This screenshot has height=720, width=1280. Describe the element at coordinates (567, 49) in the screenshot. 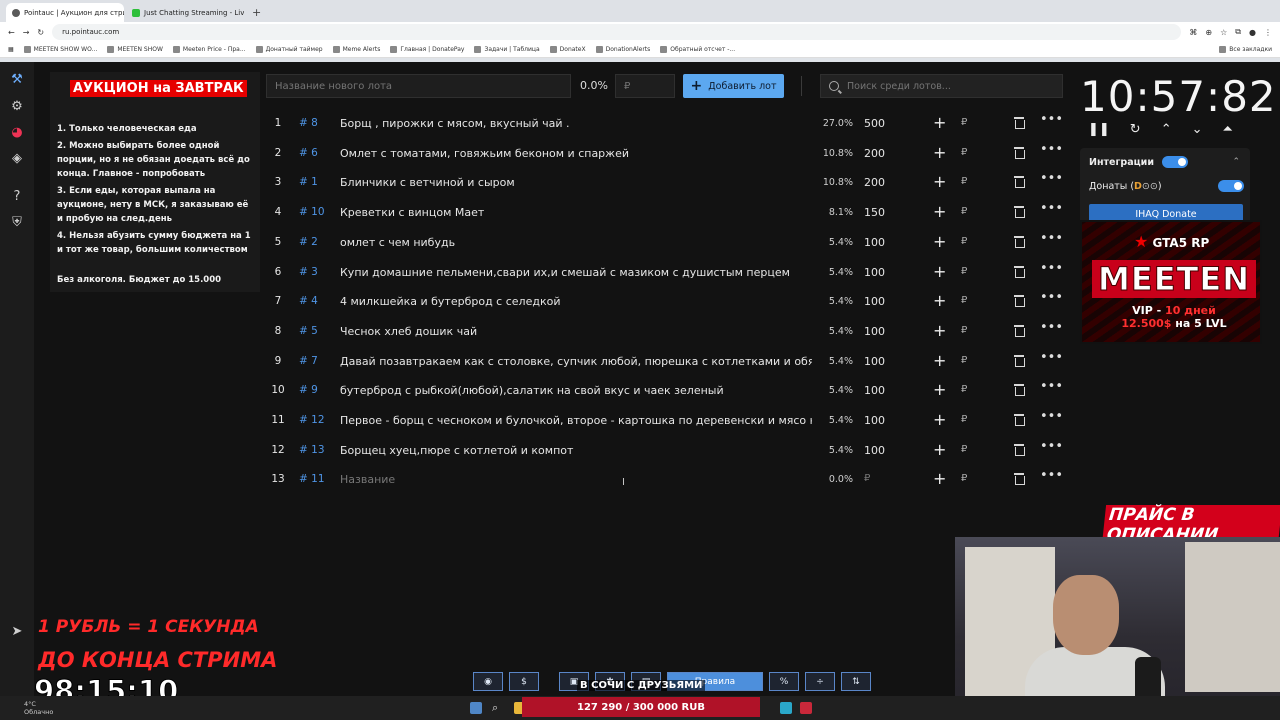

I see `bookmark-item: DonateX` at that location.